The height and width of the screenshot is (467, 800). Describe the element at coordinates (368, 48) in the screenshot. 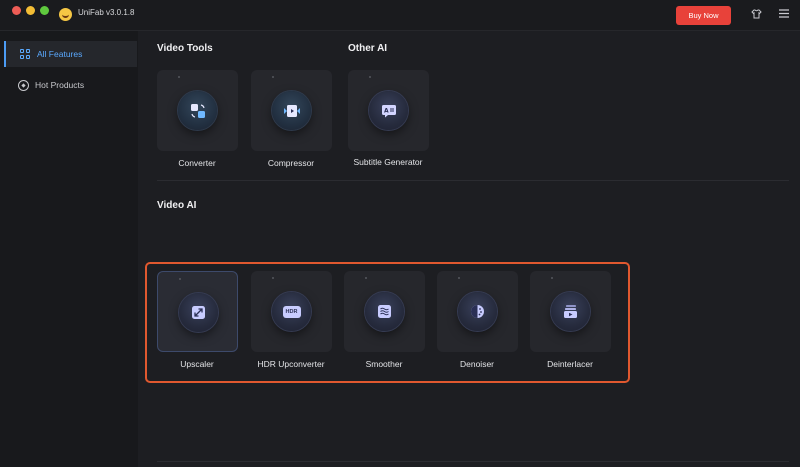

I see `section-title-other-ai: Other AI` at that location.